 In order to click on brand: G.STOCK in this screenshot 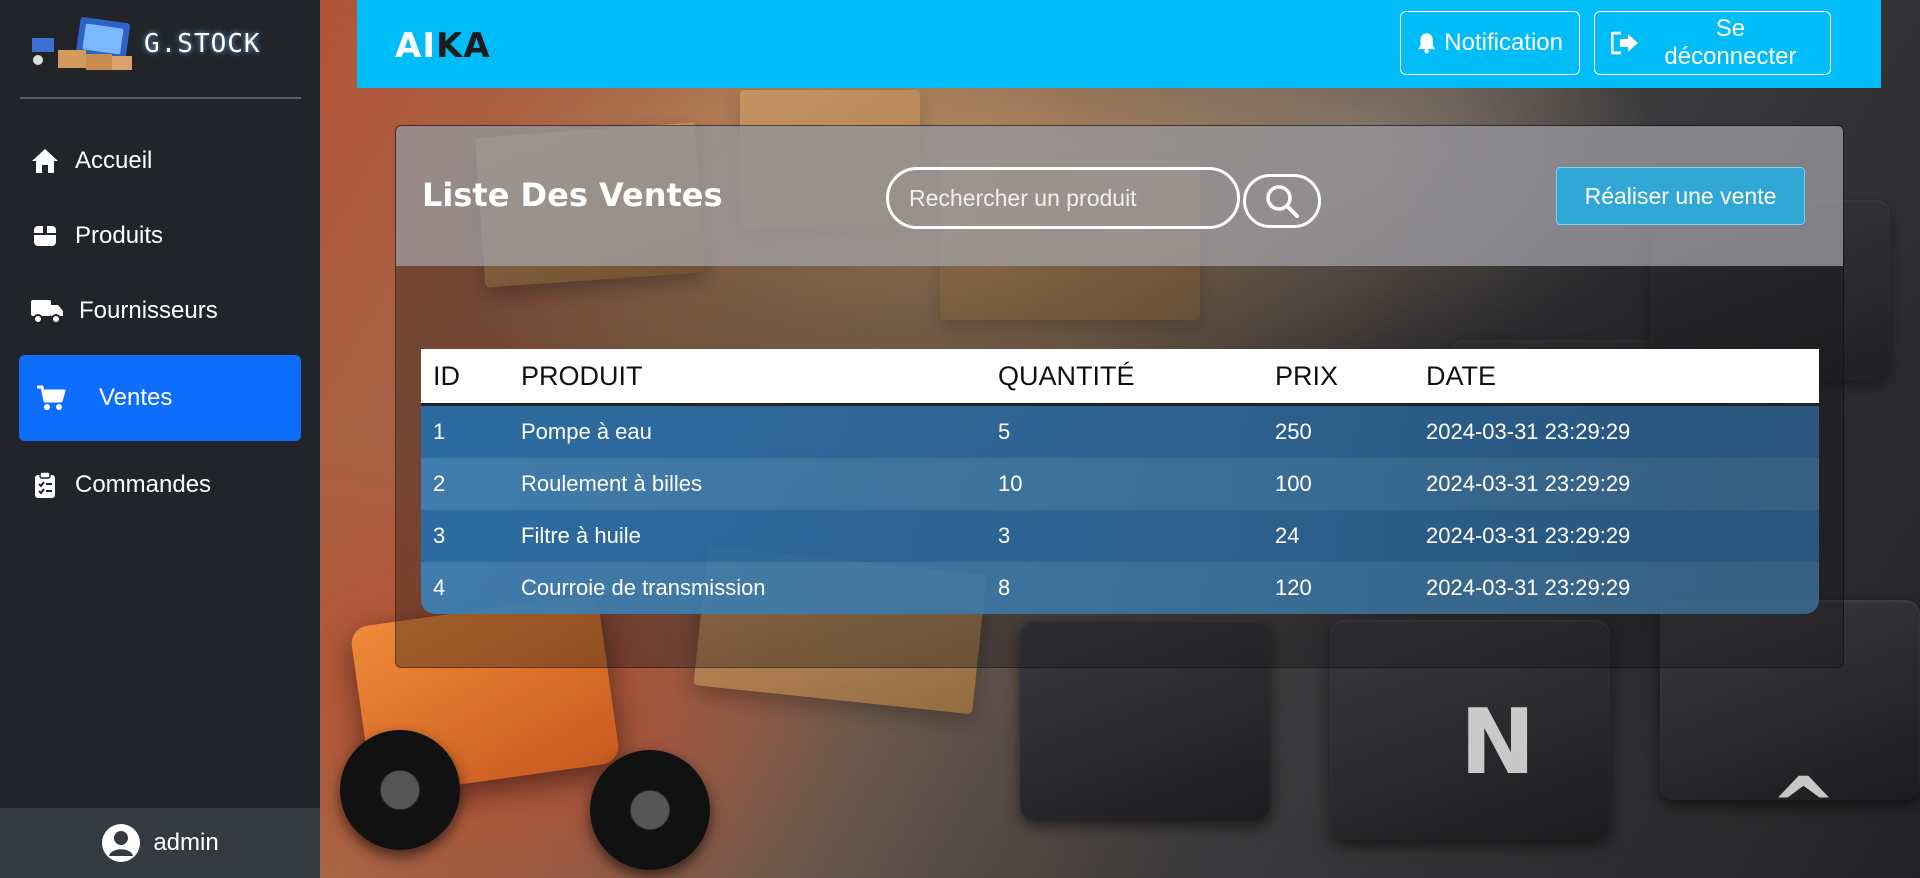, I will do `click(144, 44)`.